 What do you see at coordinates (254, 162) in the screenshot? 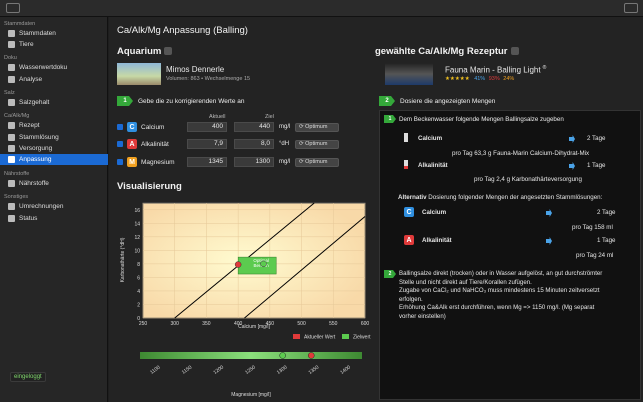
I see `magnesium-target-input: 1300` at bounding box center [254, 162].